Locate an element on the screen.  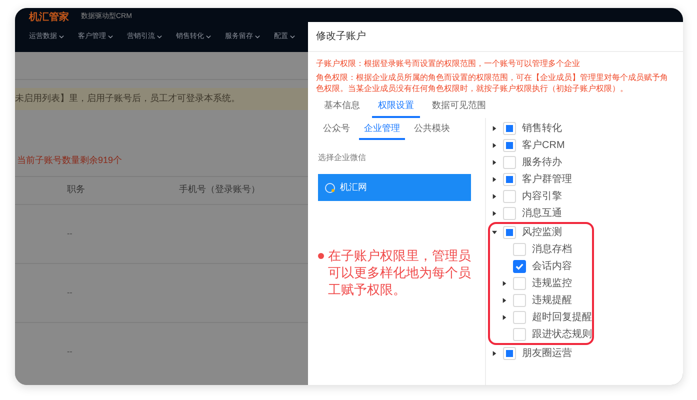
checkbox is located at coordinates (519, 266).